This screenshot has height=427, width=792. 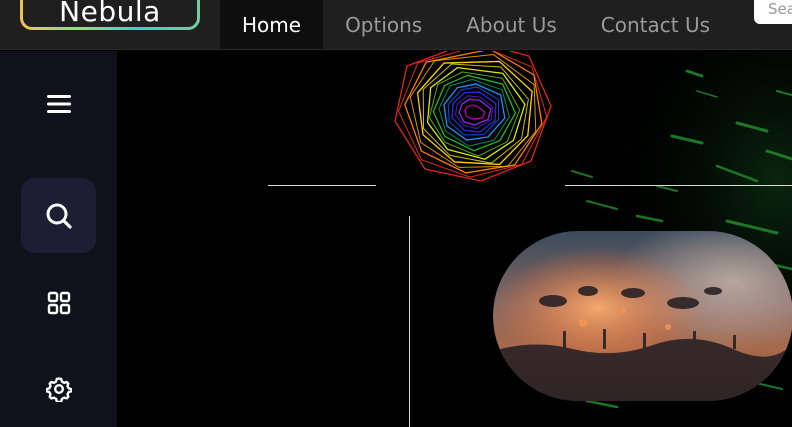 I want to click on sidebar-search-button, so click(x=58, y=215).